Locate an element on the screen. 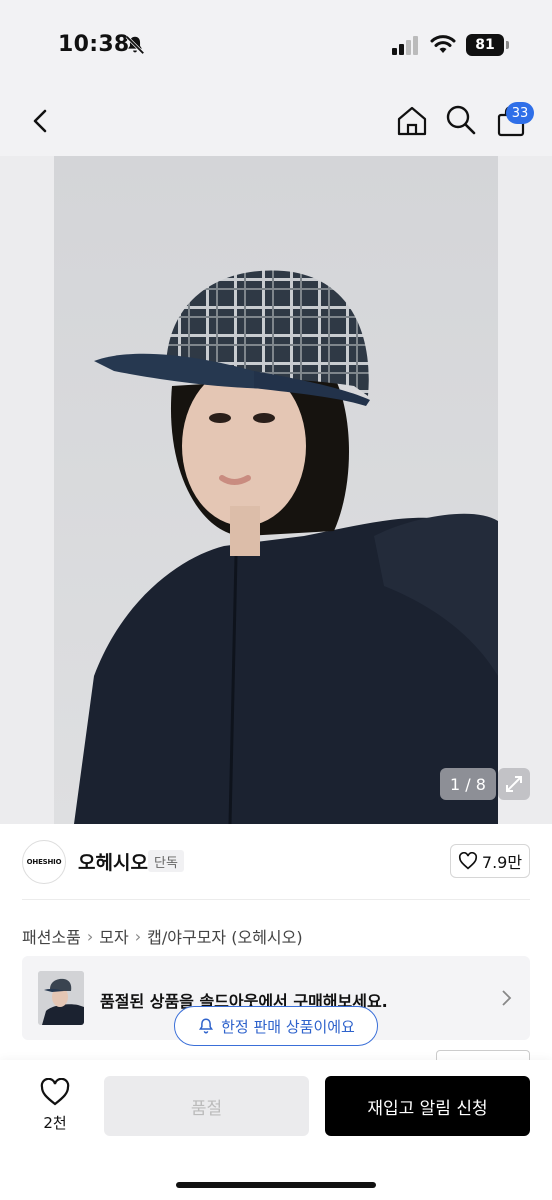 The height and width of the screenshot is (1200, 552). restock-alert-label: 재입고 알림 신청 is located at coordinates (427, 1108).